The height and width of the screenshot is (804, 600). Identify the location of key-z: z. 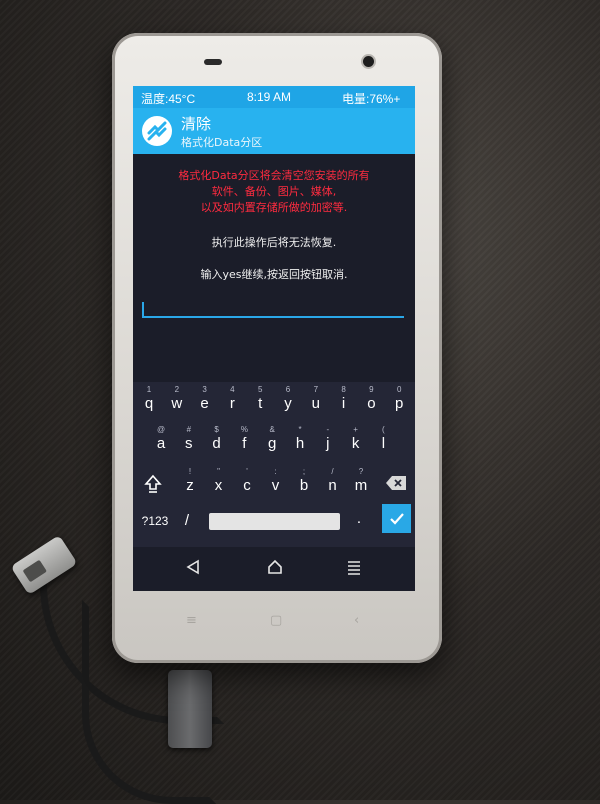
(190, 485).